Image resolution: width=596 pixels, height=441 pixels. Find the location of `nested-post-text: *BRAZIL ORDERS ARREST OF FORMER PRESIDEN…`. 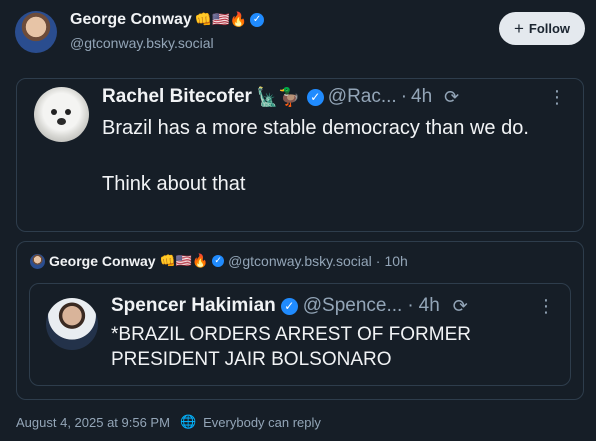

nested-post-text: *BRAZIL ORDERS ARREST OF FORMER PRESIDEN… is located at coordinates (291, 347).